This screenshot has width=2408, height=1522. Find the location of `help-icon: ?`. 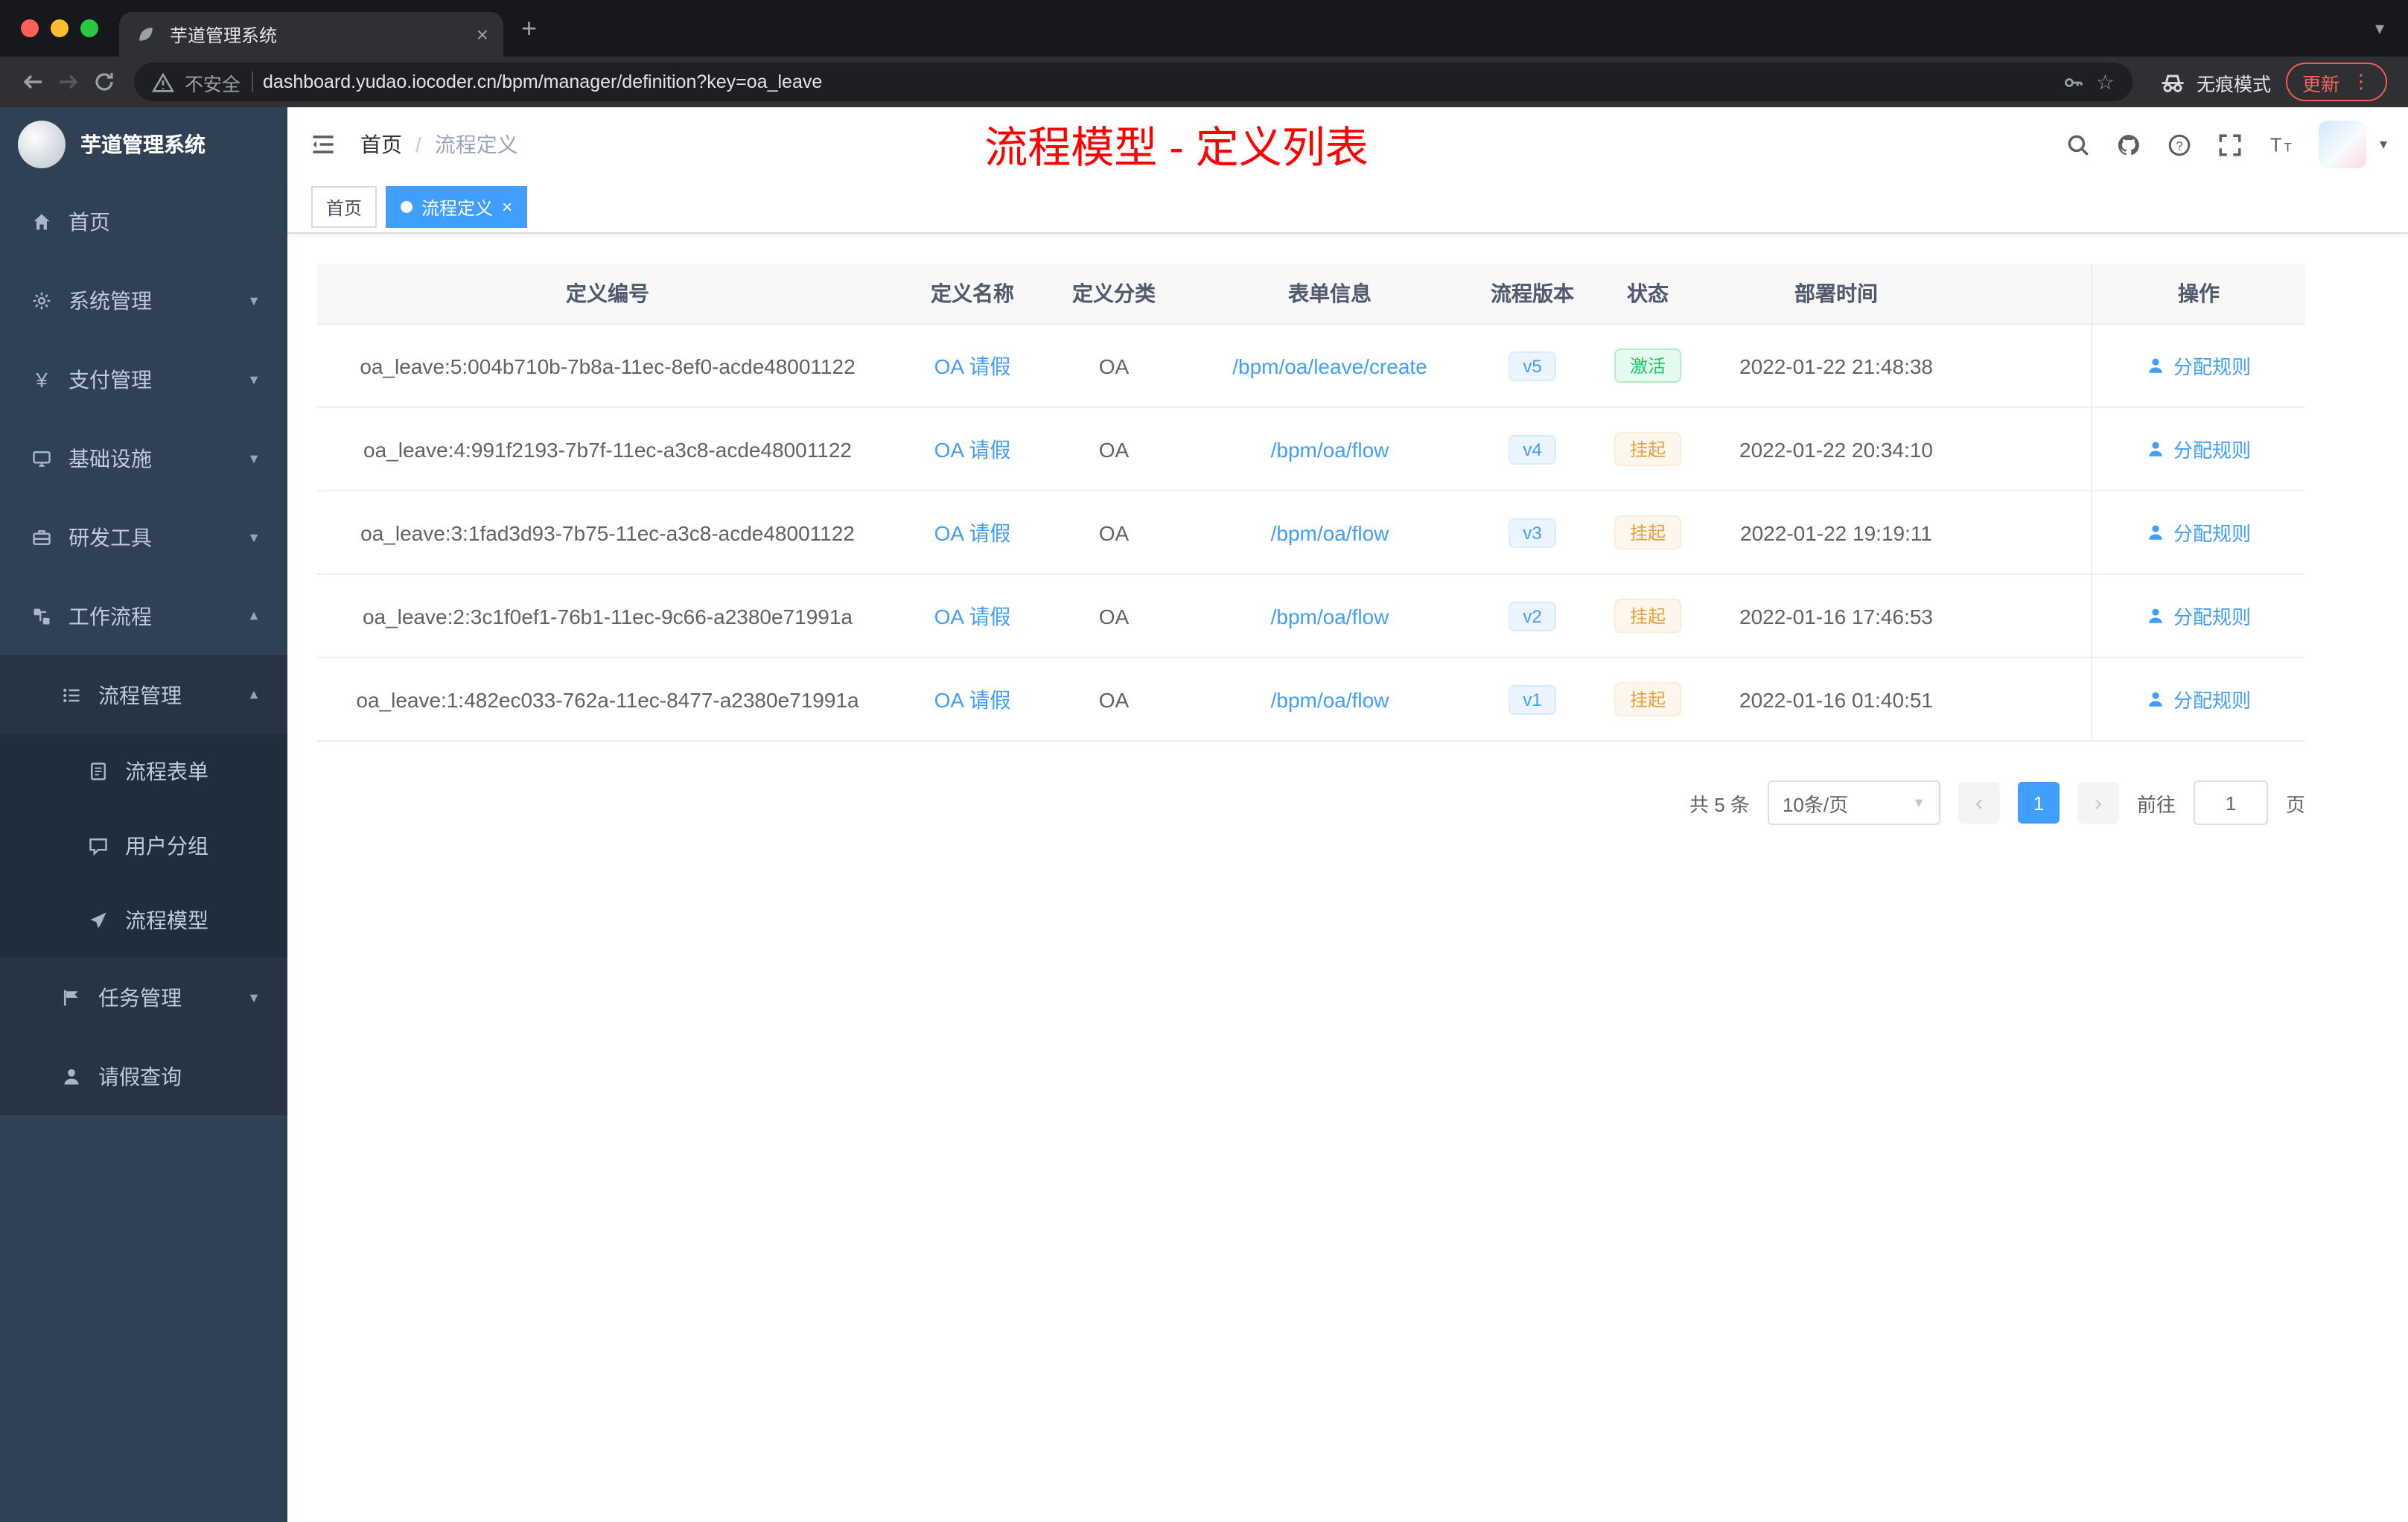

help-icon: ? is located at coordinates (2179, 144).